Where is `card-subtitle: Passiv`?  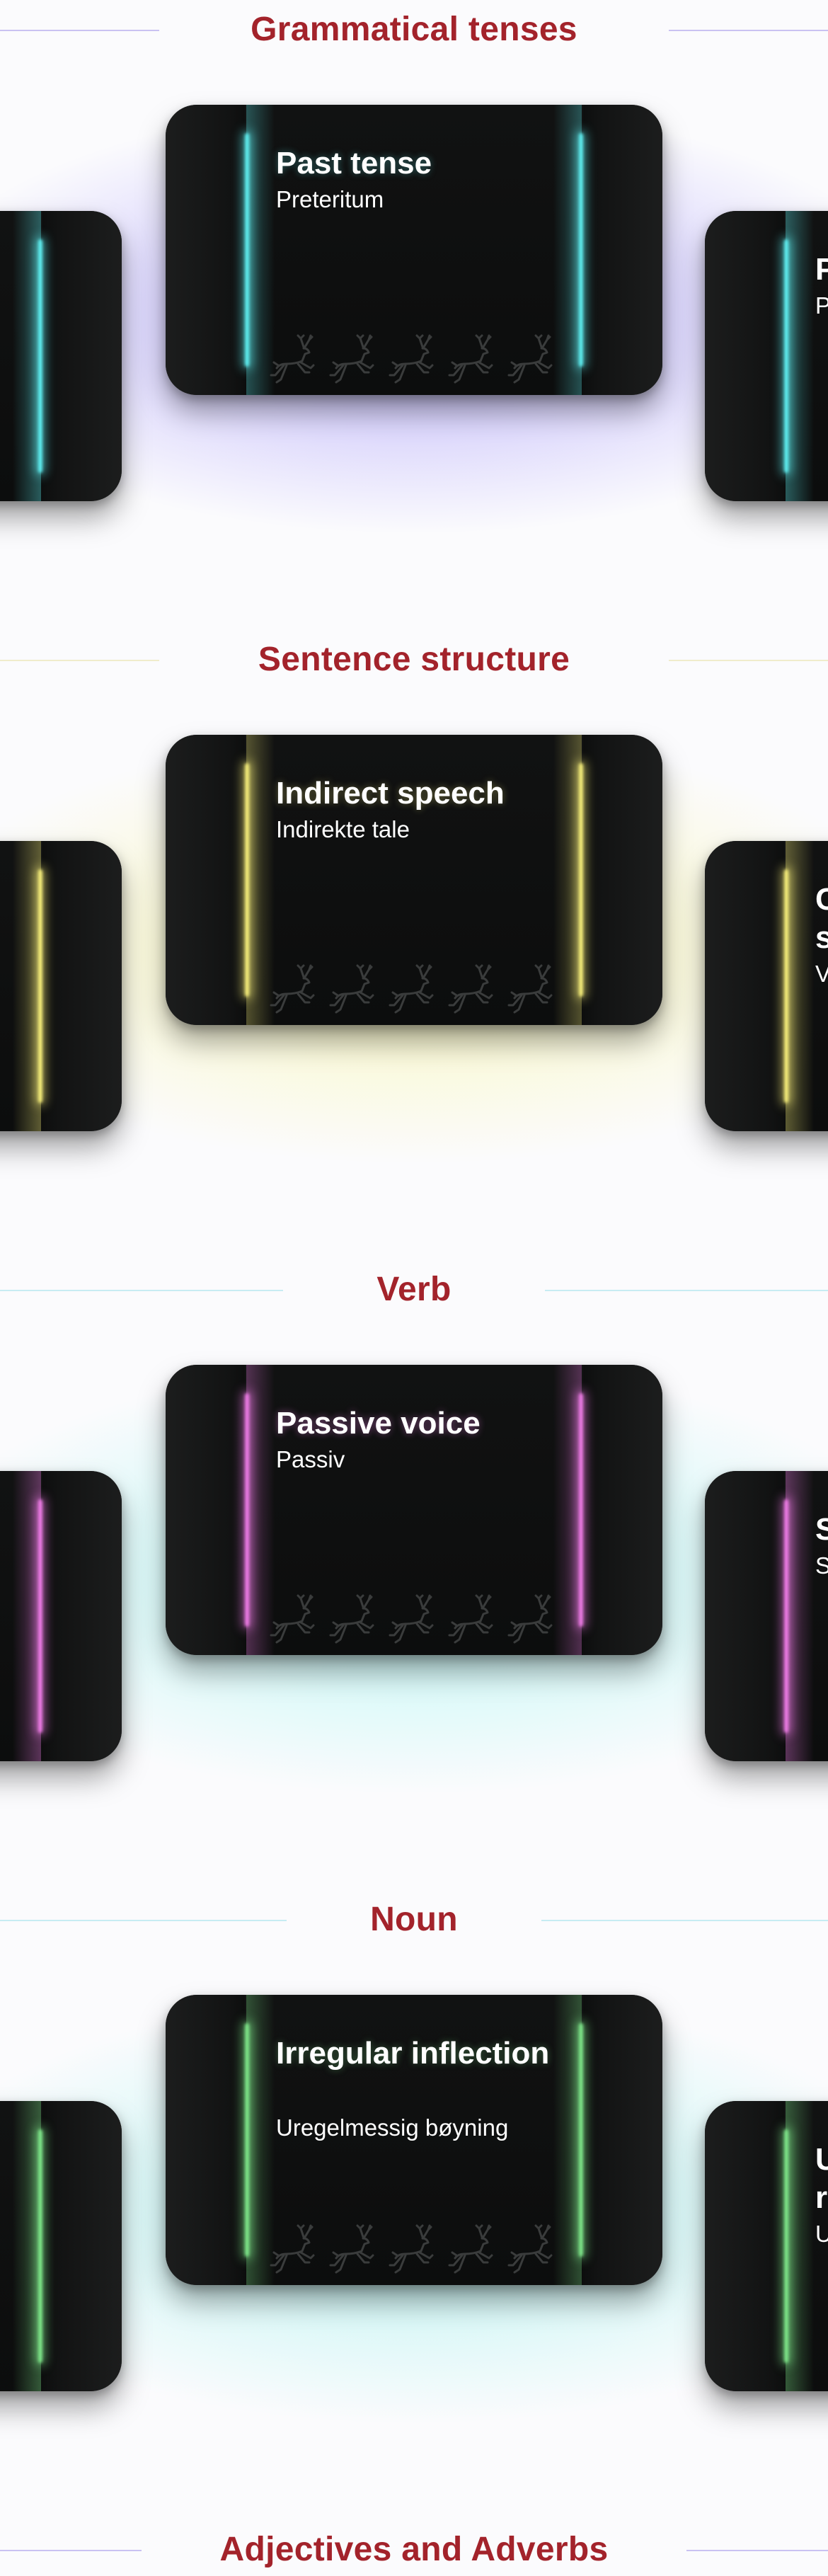 card-subtitle: Passiv is located at coordinates (310, 1459).